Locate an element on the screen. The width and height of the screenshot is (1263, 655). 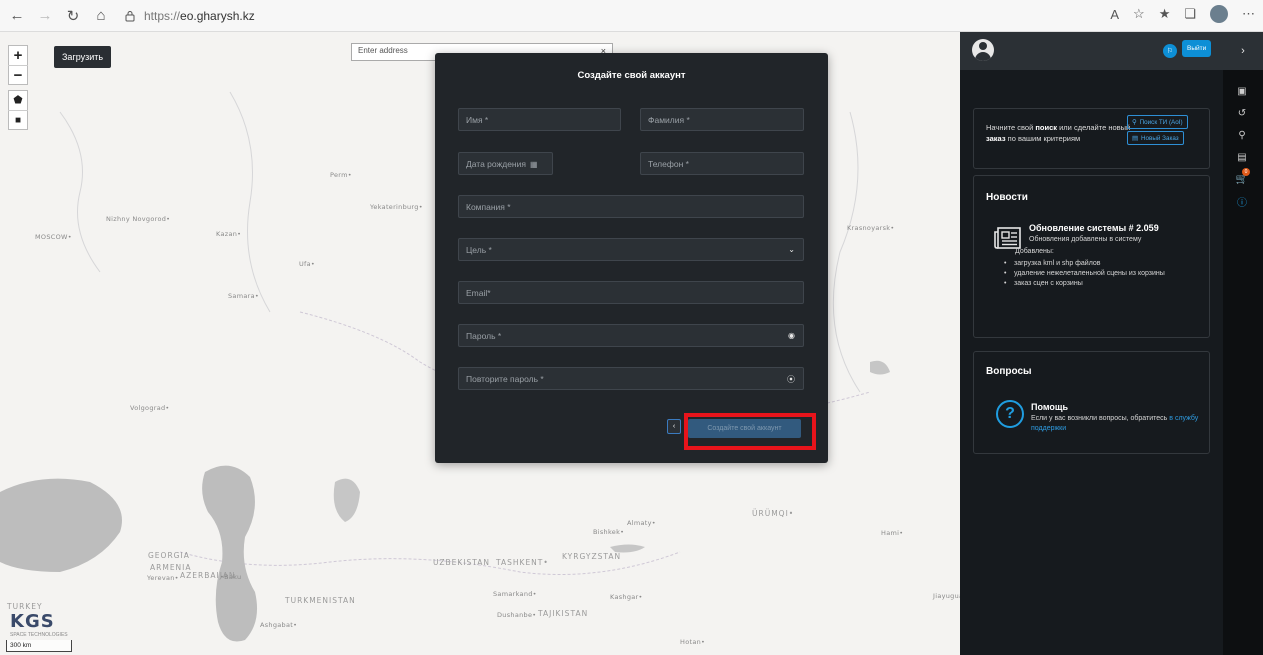
upload-button: Загрузить is located at coordinates (83, 57).